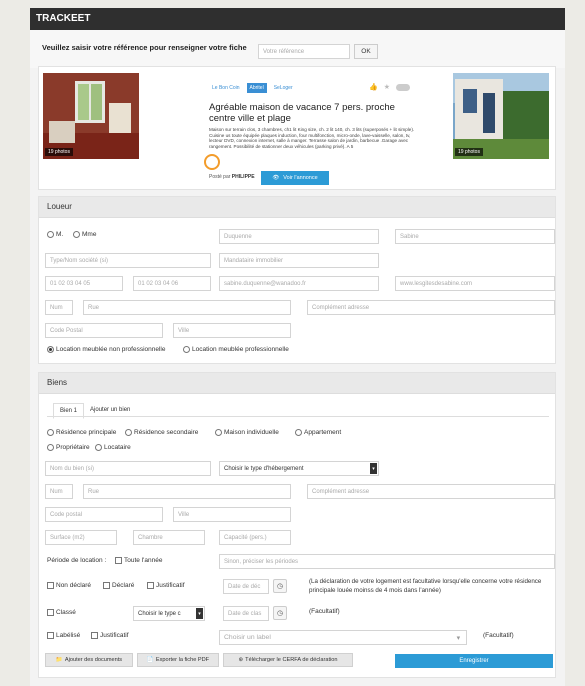 The width and height of the screenshot is (585, 686). What do you see at coordinates (403, 87) in the screenshot?
I see `toggle-icon` at bounding box center [403, 87].